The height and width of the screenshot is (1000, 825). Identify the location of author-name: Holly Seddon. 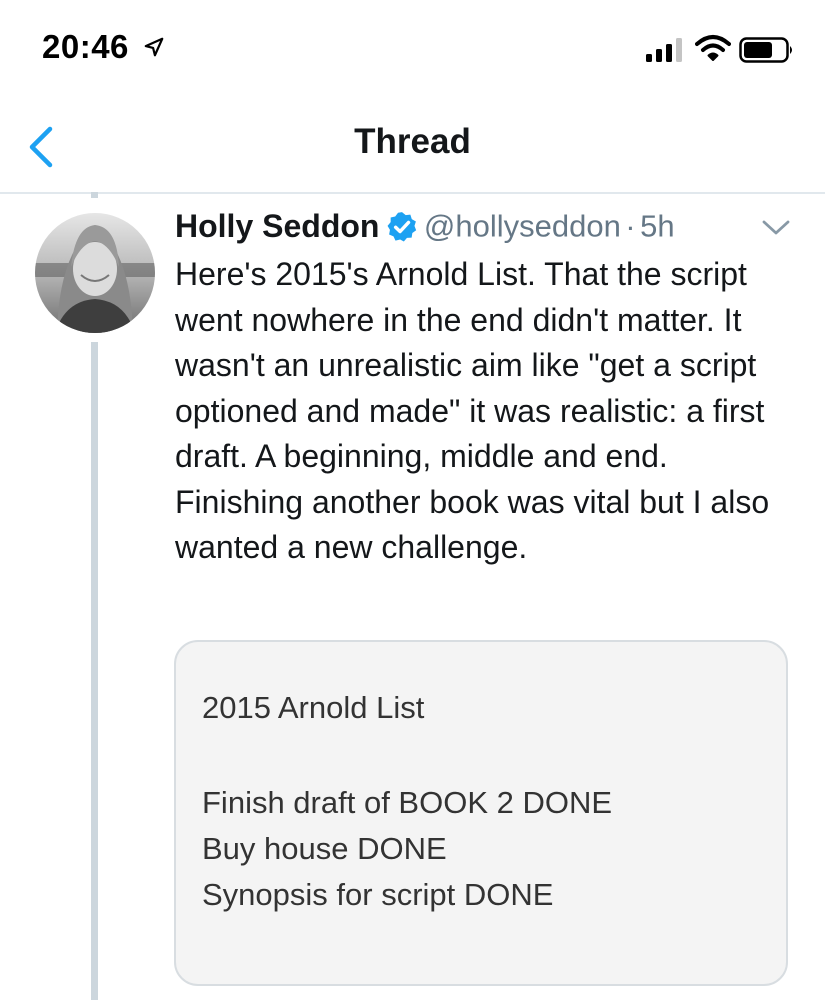
(277, 226).